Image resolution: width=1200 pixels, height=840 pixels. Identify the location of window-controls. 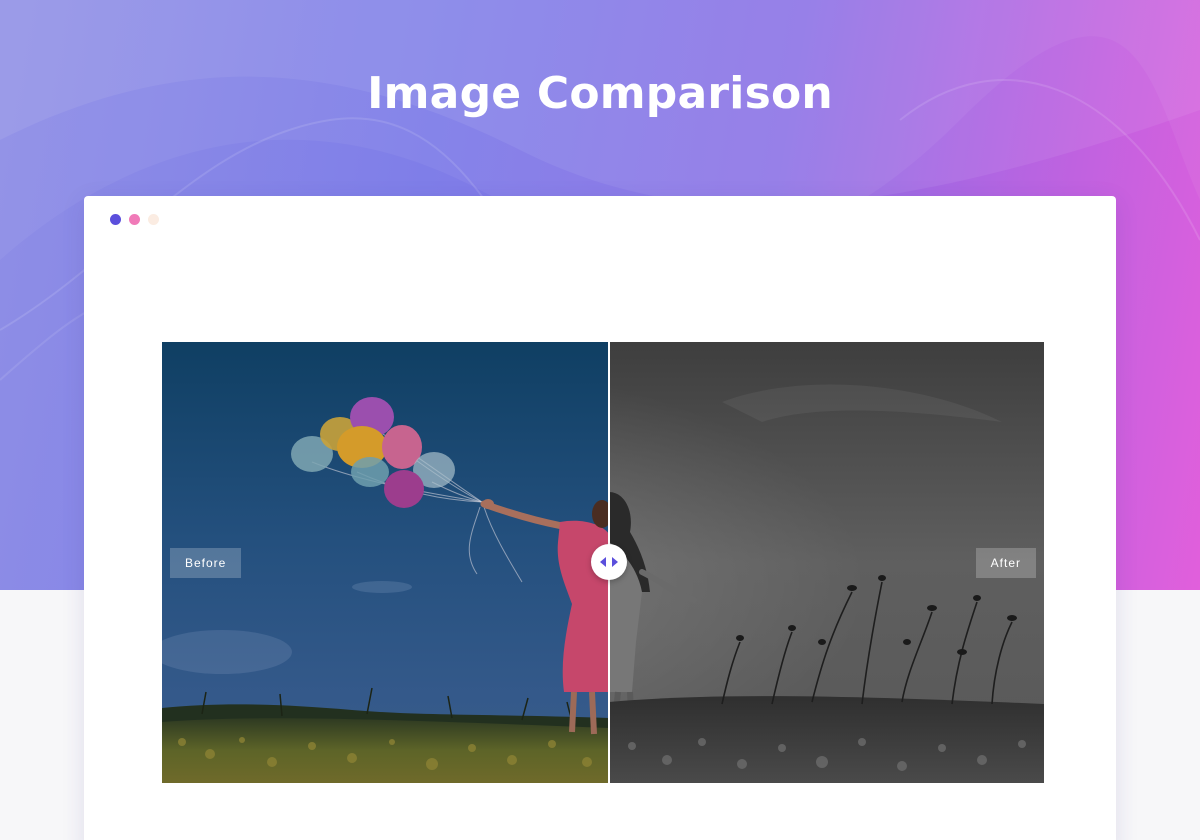
(134, 219).